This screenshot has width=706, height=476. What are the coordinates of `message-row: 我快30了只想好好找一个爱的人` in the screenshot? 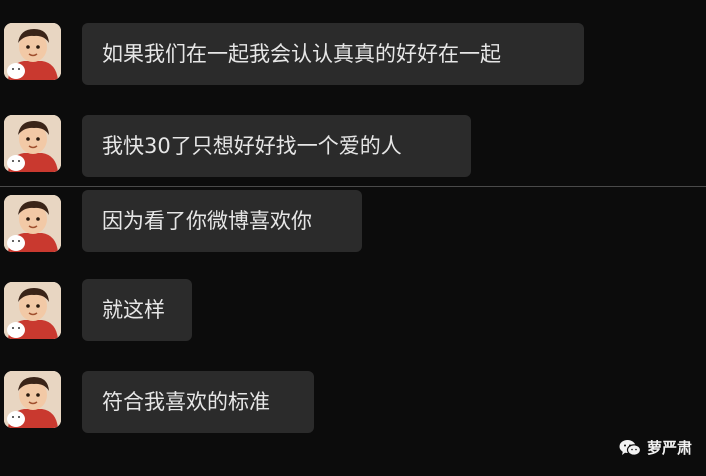 It's located at (353, 144).